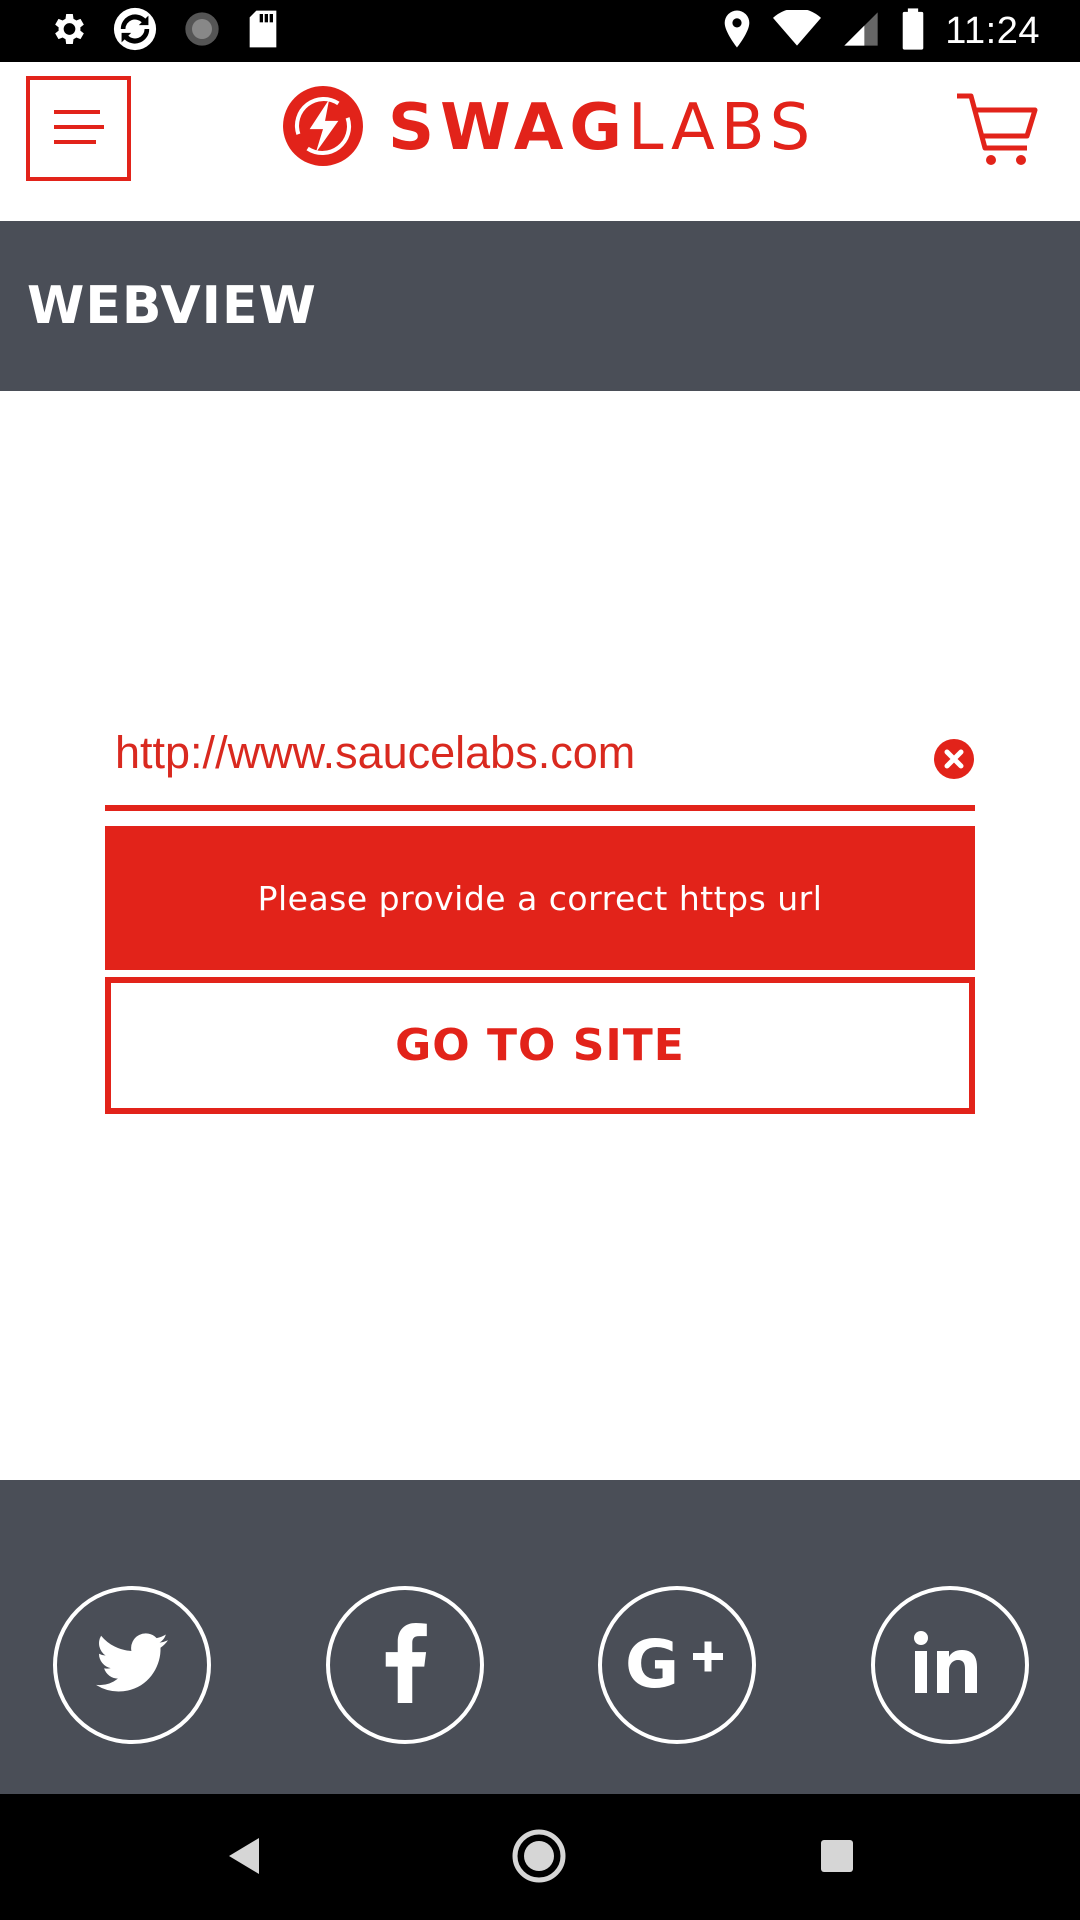 This screenshot has height=1920, width=1080. I want to click on cart-button, so click(997, 129).